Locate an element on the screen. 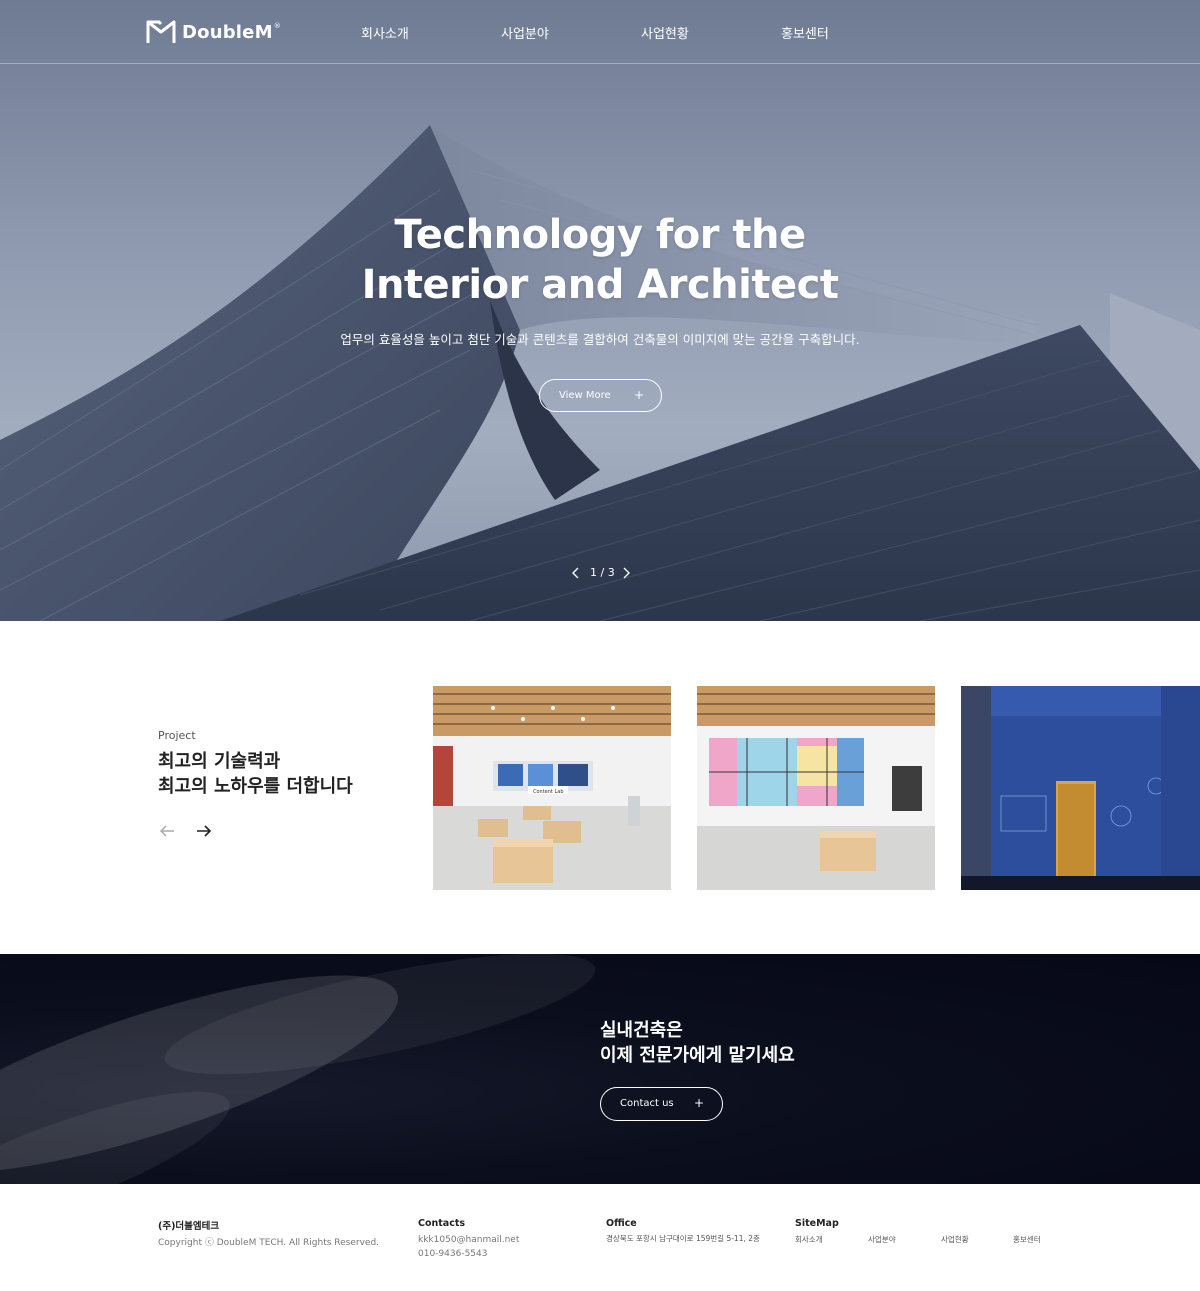 The height and width of the screenshot is (1291, 1200). footer-office: Office 경상북도 포항시 남구대이로 159번길 5-11, 2층 is located at coordinates (683, 1231).